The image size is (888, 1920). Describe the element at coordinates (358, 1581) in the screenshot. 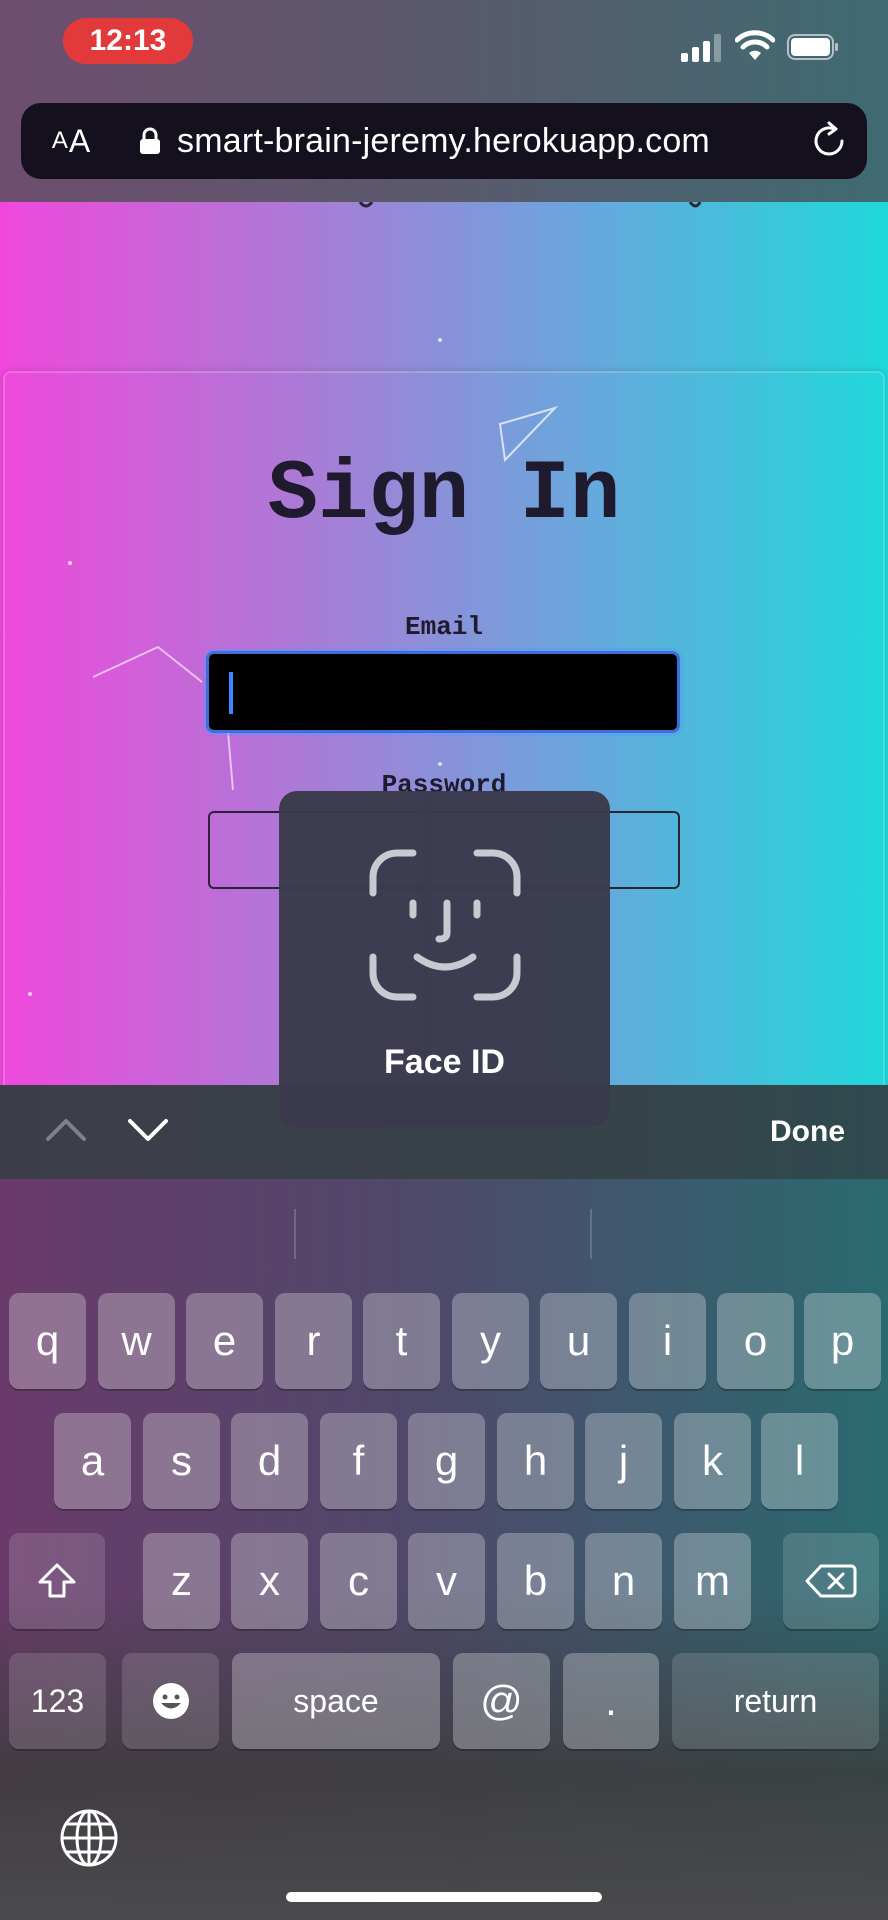

I see `key-c: c` at that location.